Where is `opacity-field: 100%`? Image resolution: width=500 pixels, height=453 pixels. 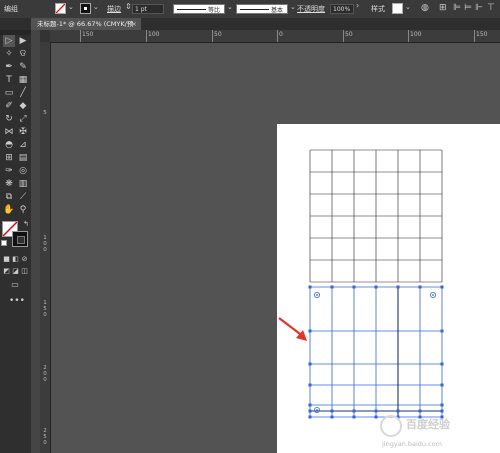 opacity-field: 100% is located at coordinates (342, 9).